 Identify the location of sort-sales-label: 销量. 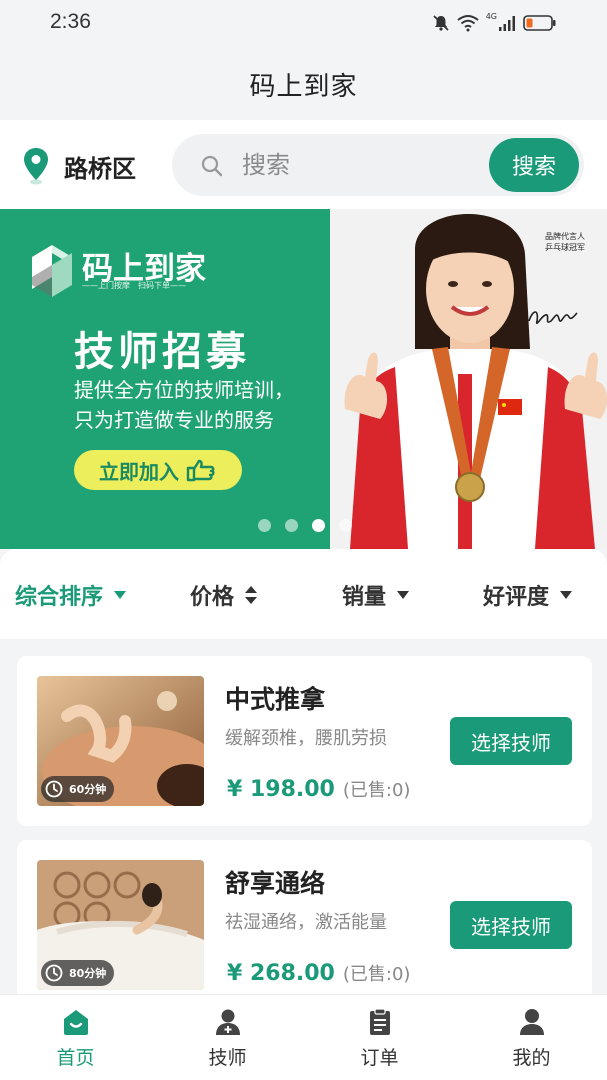
(364, 597).